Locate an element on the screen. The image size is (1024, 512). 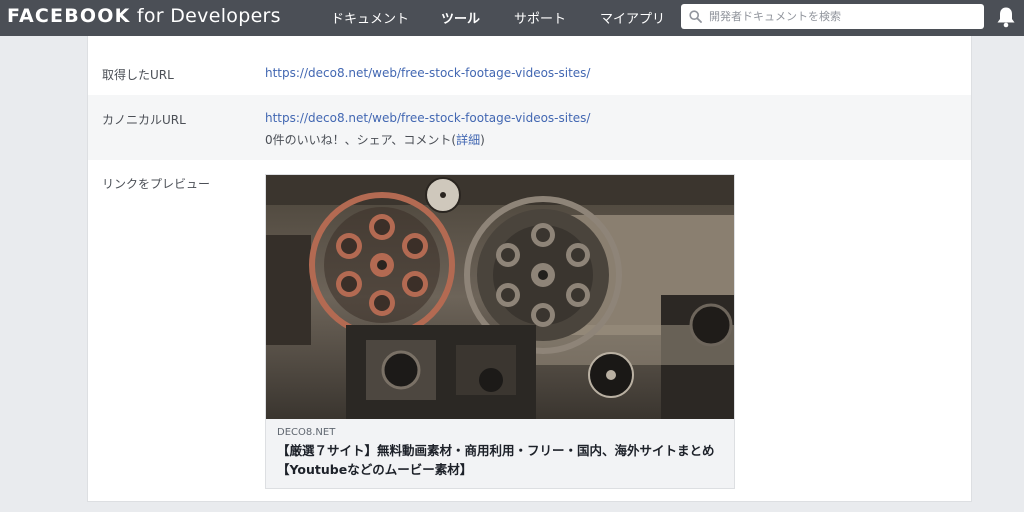
canonical-url-label: カノニカルURL is located at coordinates (144, 120).